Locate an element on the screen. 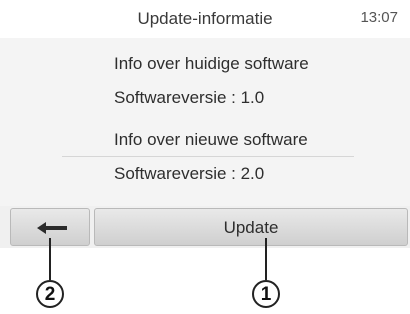 The image size is (410, 314). callout-2-line is located at coordinates (50, 259).